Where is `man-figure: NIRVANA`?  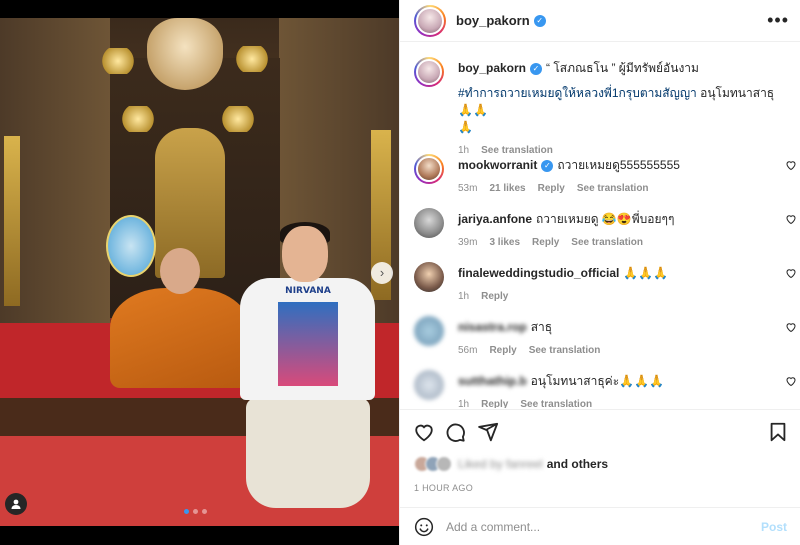 man-figure: NIRVANA is located at coordinates (310, 369).